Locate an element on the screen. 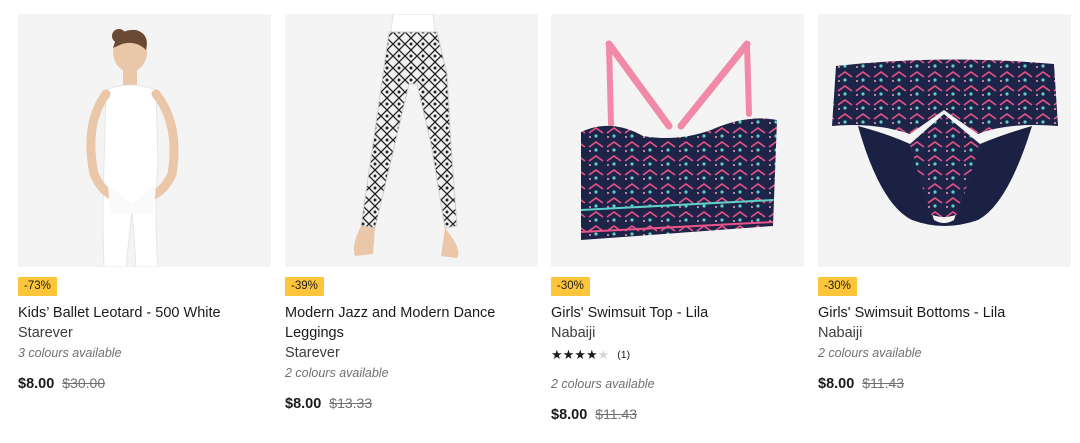 The image size is (1080, 443). price-row: $8.00 $13.33 is located at coordinates (411, 403).